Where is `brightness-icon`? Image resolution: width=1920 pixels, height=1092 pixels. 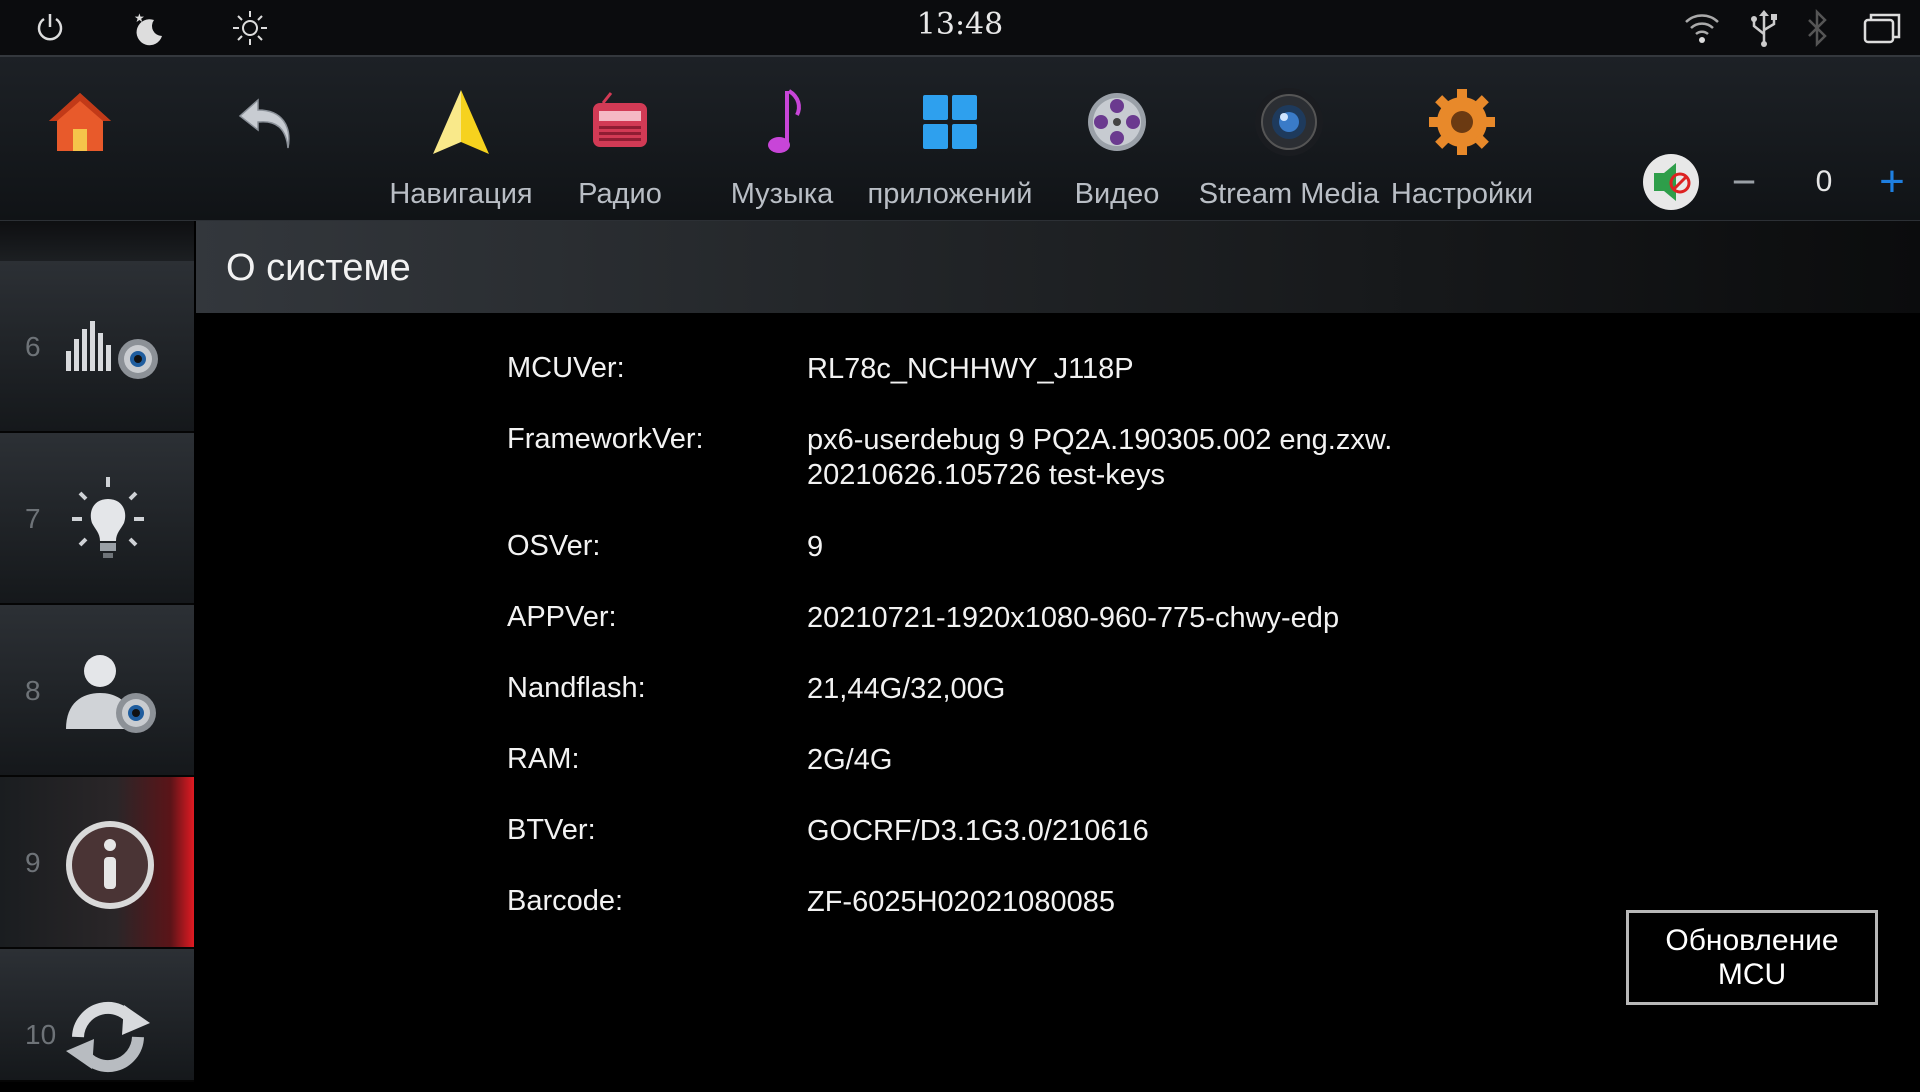
brightness-icon is located at coordinates (250, 28).